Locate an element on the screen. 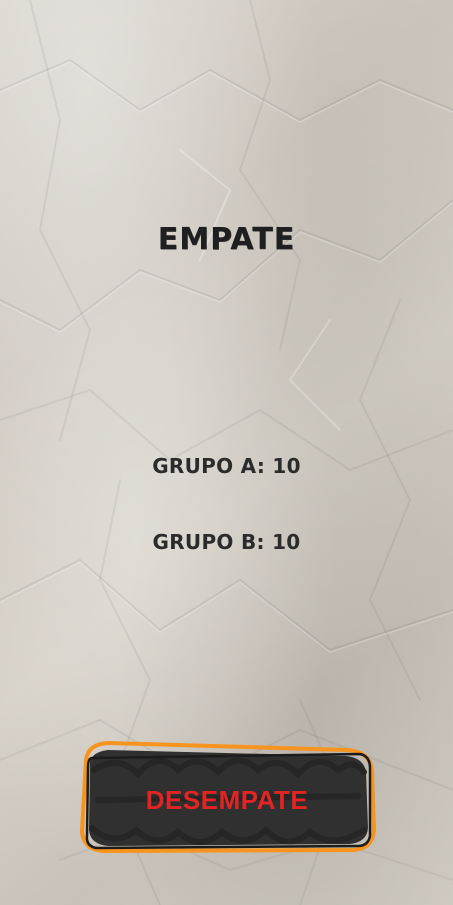 The image size is (453, 905). group-a-score: GRUPO A: 10 is located at coordinates (226, 466).